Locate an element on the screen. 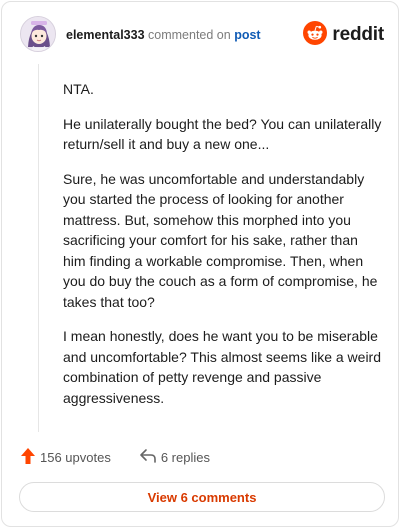  comment-paragraph: NTA. is located at coordinates (78, 89).